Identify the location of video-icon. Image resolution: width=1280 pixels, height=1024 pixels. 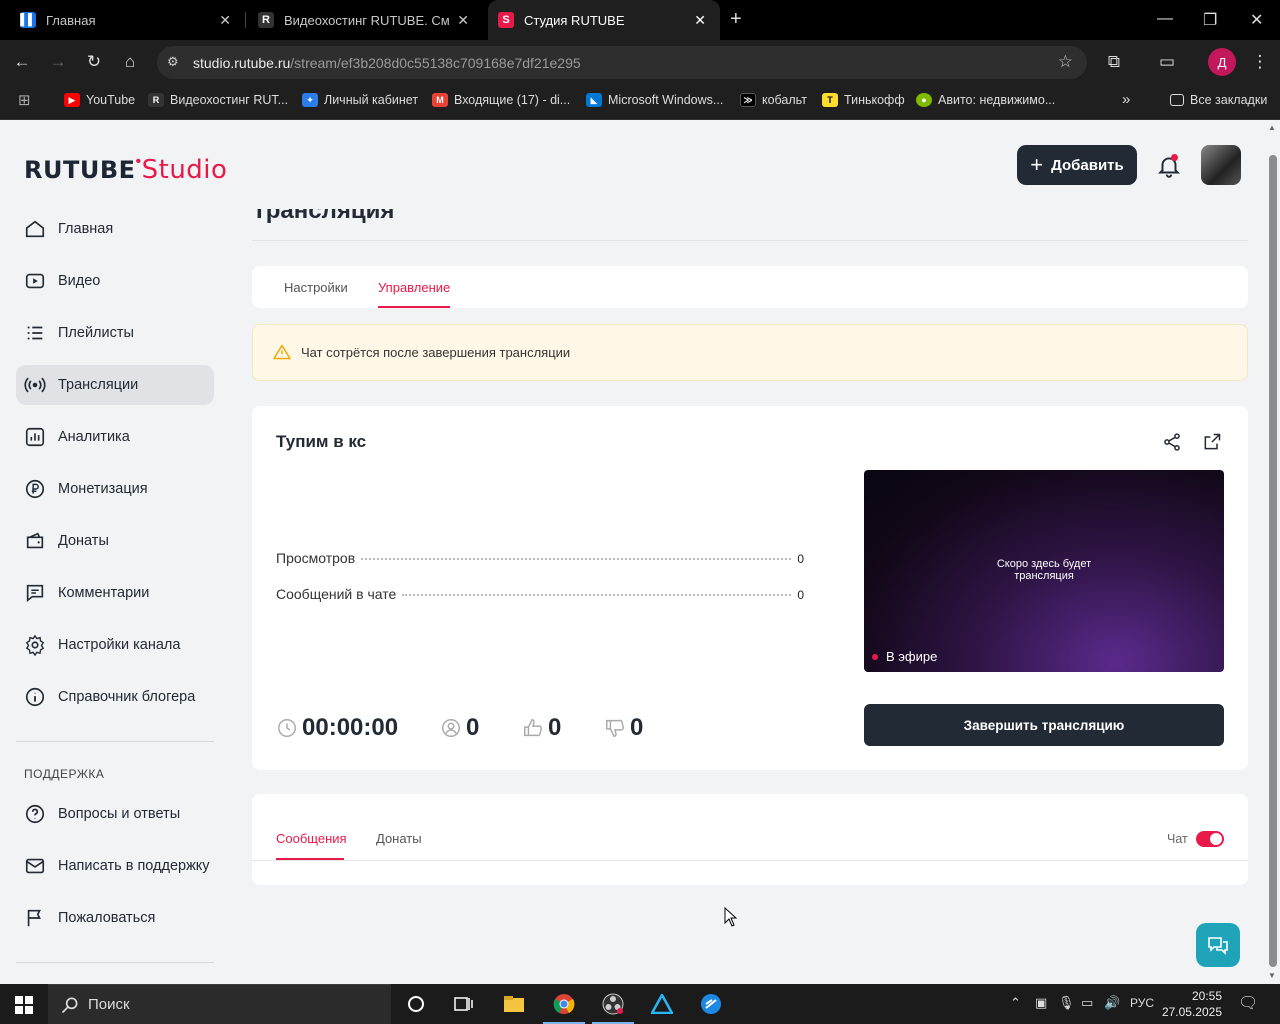
(35, 281).